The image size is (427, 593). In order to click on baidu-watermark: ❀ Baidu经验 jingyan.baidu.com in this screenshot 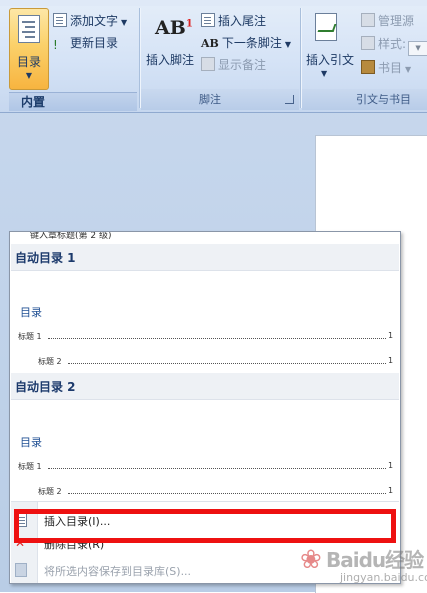, I will do `click(363, 566)`.